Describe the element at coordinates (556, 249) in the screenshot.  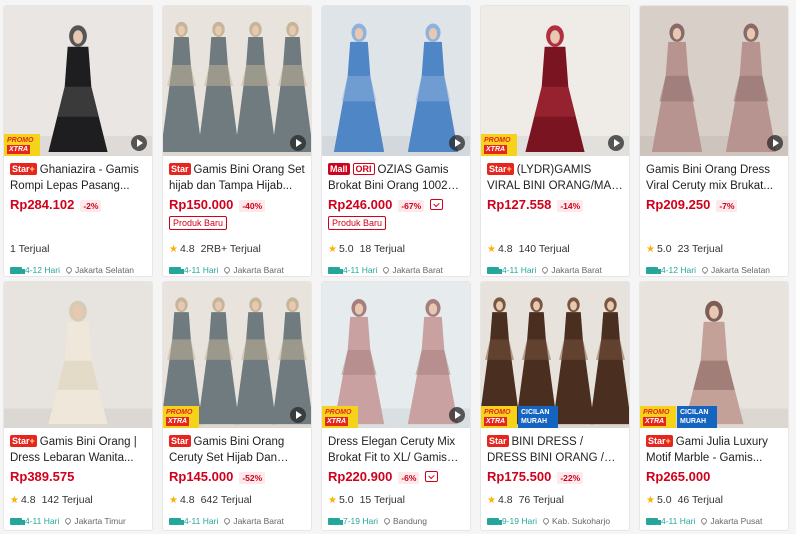
I see `rating-row: ★ 4.8 140 Terjual` at that location.